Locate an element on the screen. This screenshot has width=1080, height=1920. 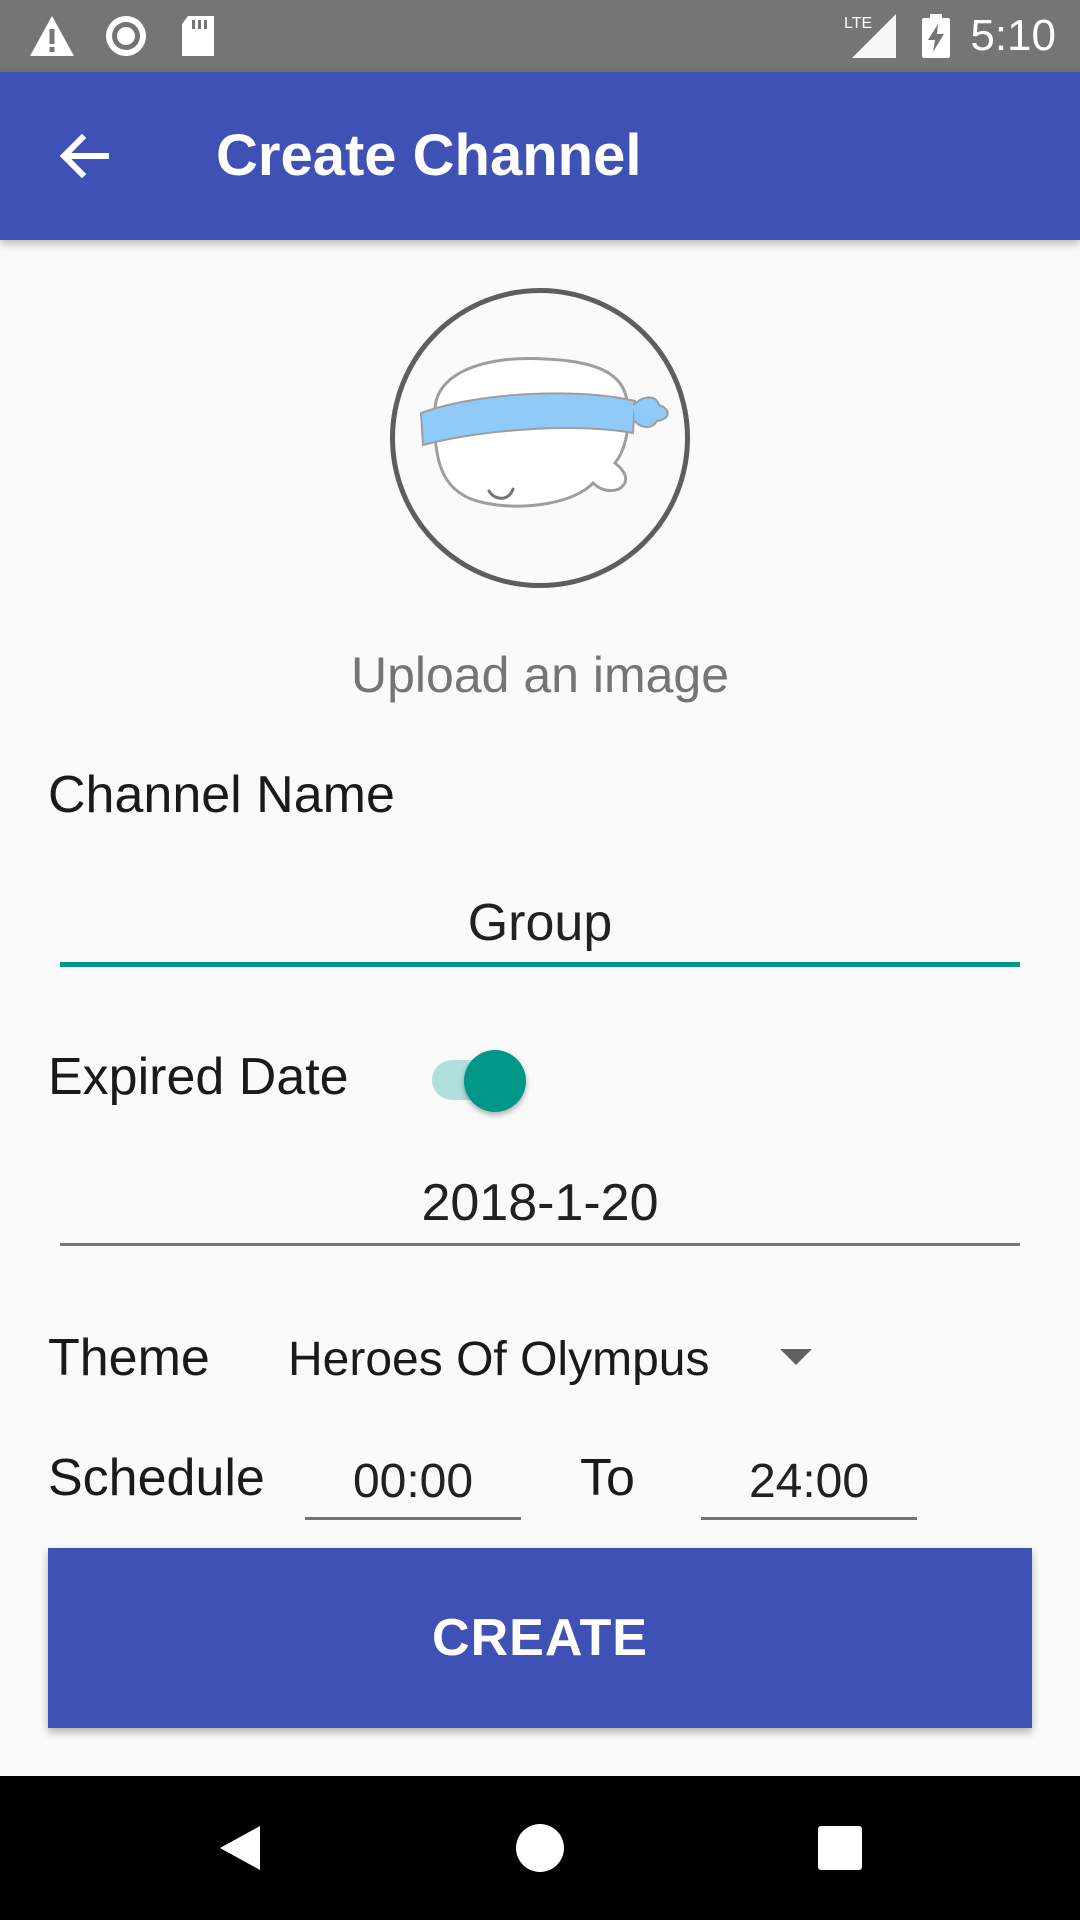
warning-icon is located at coordinates (52, 36).